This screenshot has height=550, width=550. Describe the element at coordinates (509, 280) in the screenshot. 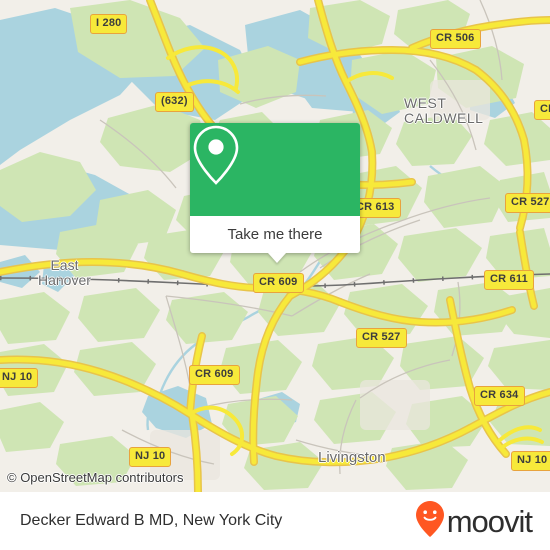

I see `road-shield-cr-611: CR 611` at that location.